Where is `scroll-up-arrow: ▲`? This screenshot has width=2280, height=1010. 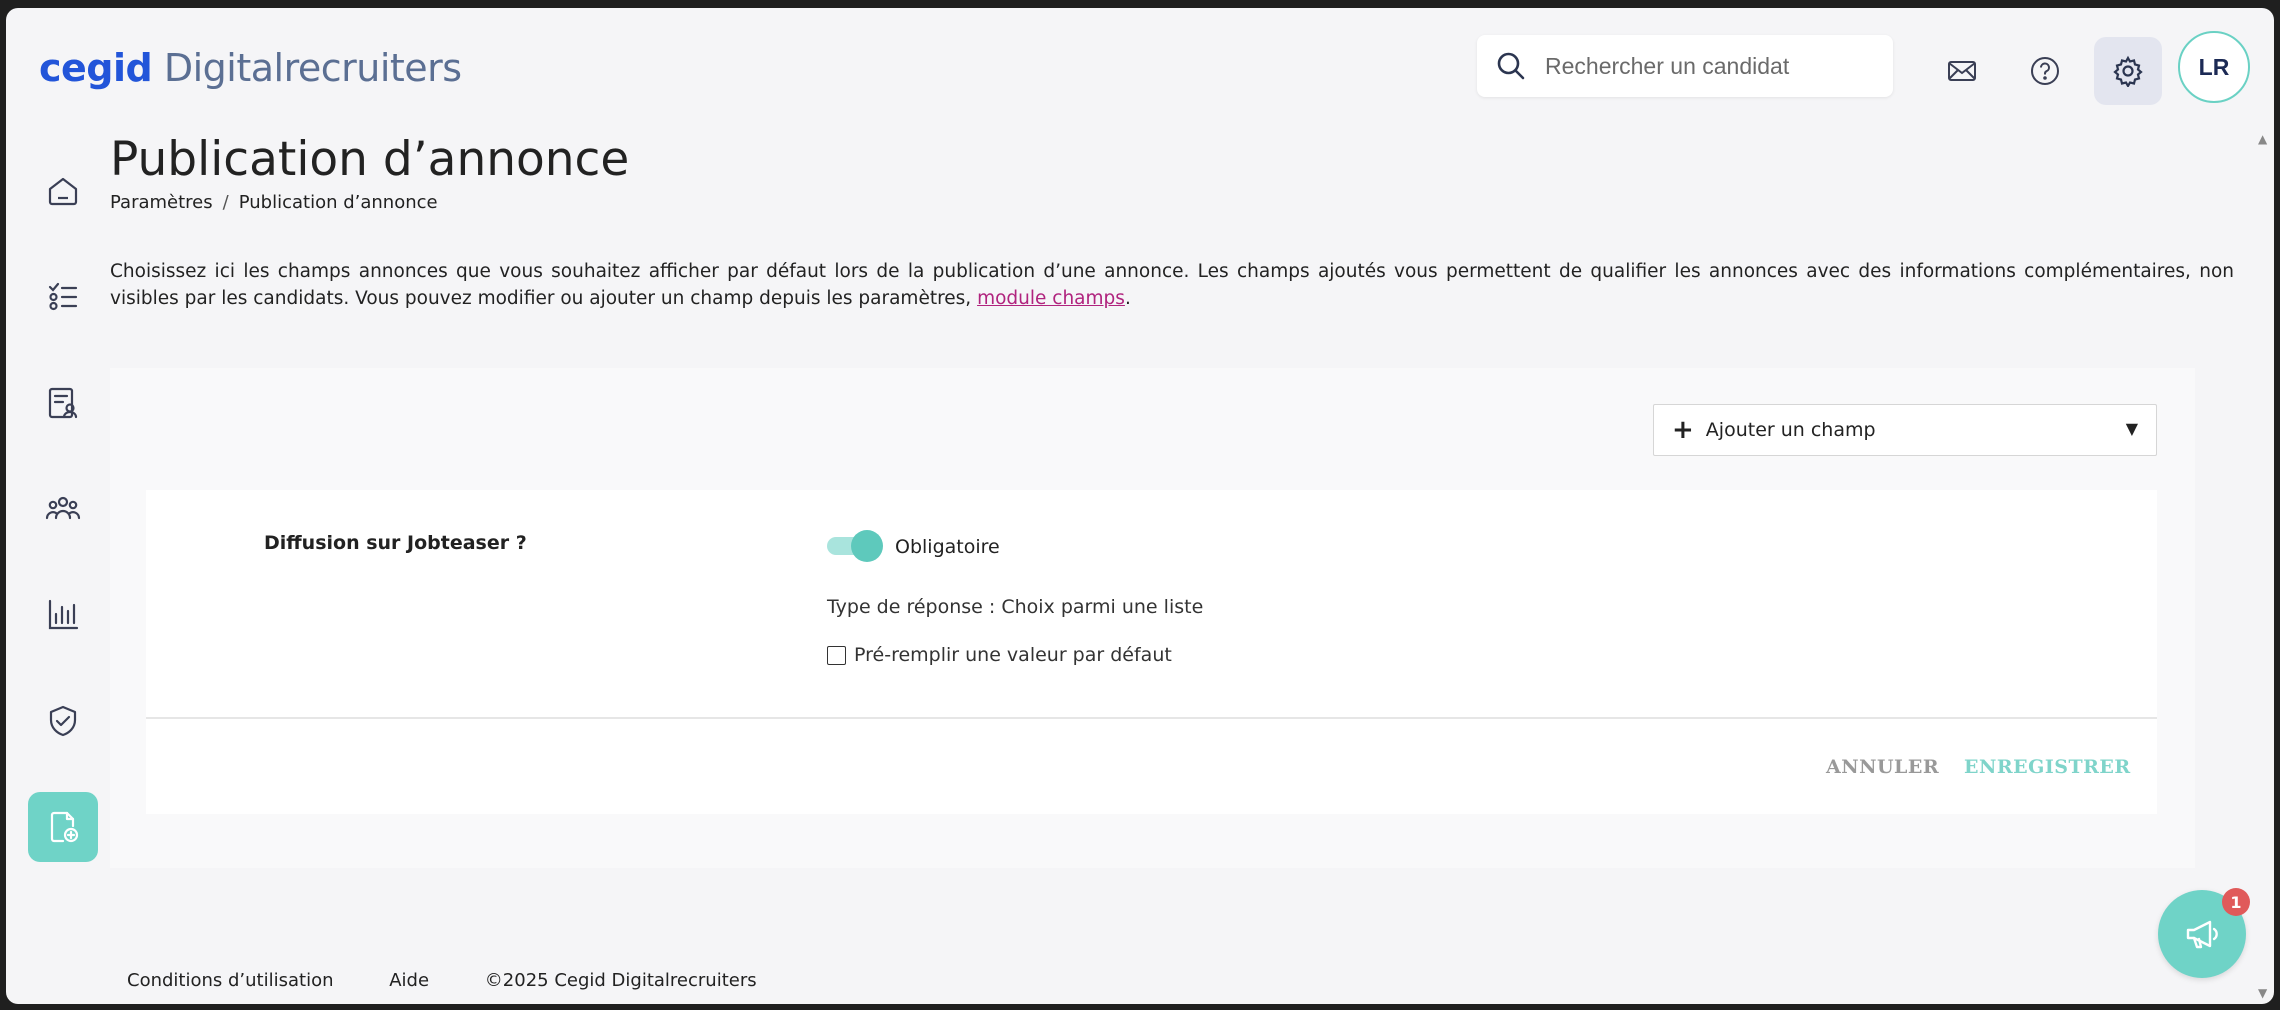 scroll-up-arrow: ▲ is located at coordinates (2262, 139).